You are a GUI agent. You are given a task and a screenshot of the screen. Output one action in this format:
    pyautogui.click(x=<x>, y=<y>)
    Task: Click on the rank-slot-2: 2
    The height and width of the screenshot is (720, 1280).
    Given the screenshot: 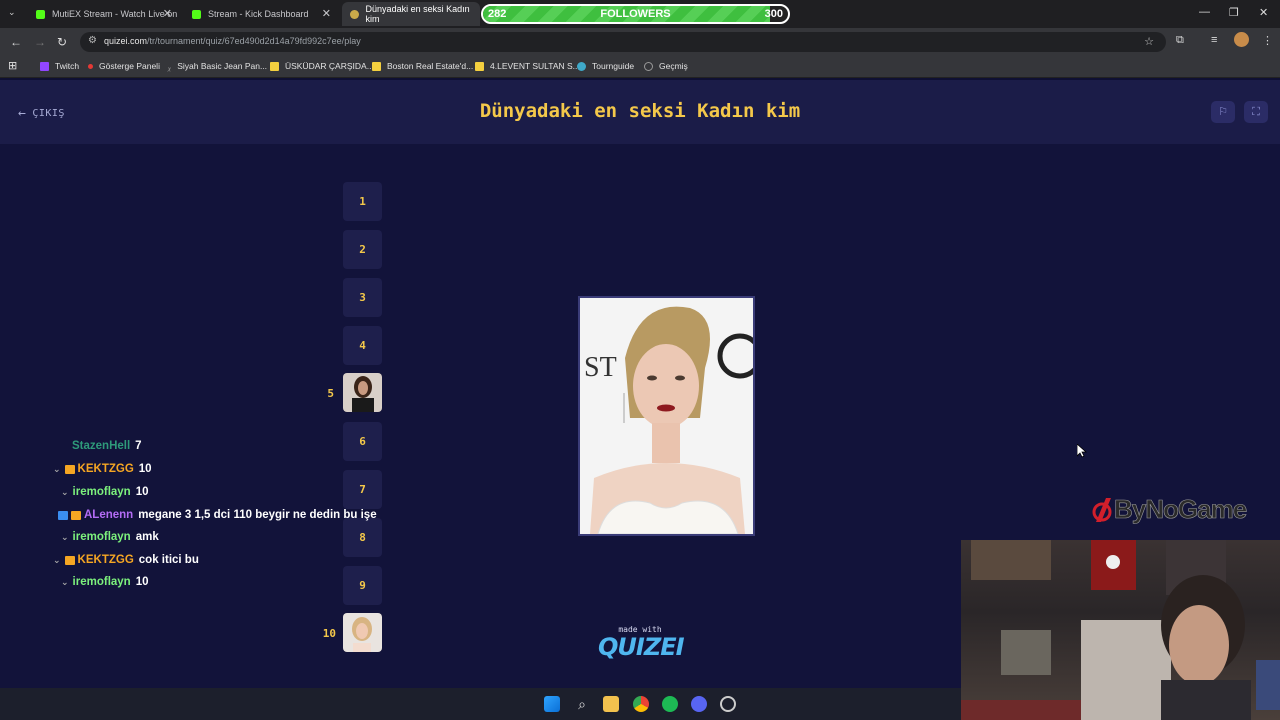 What is the action you would take?
    pyautogui.click(x=362, y=249)
    